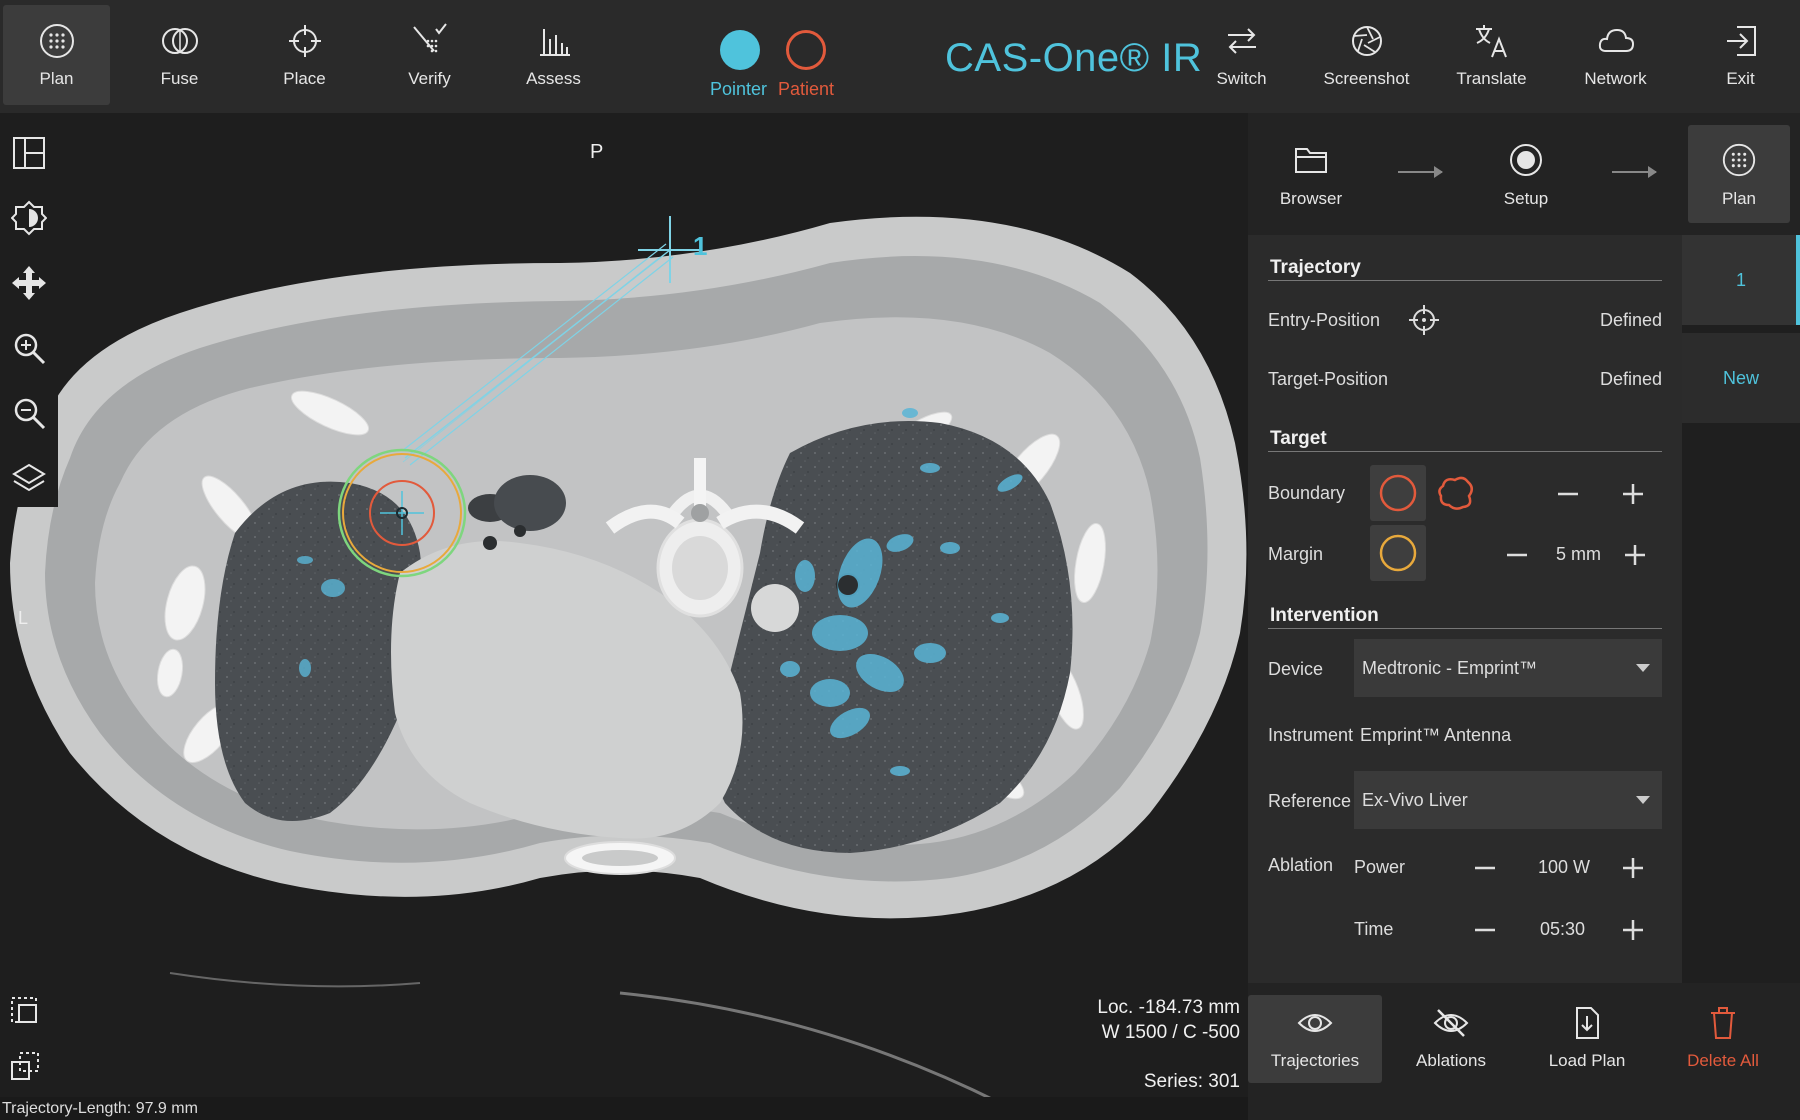  What do you see at coordinates (1568, 494) in the screenshot?
I see `boundary-decrease-button` at bounding box center [1568, 494].